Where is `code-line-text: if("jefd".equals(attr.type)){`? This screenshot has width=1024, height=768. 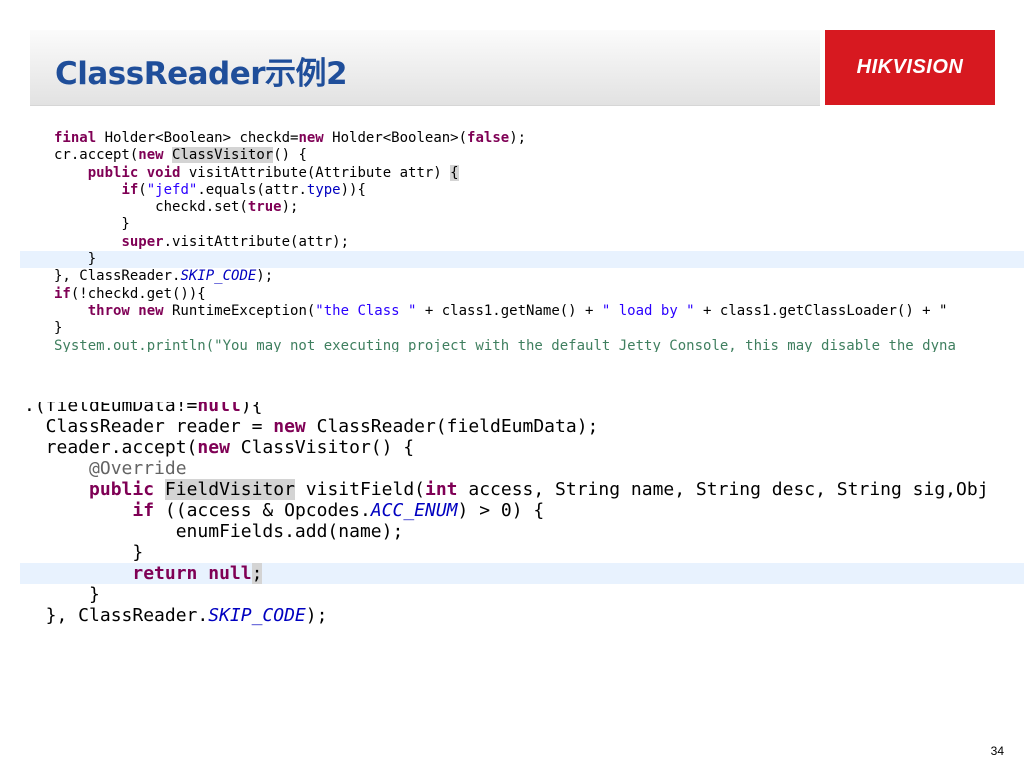
code-line-text: if("jefd".equals(attr.type)){ is located at coordinates (192, 189).